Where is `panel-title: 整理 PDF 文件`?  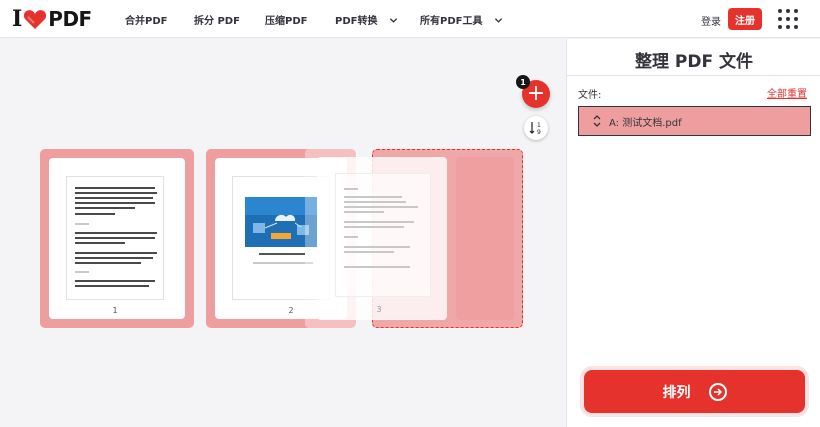
panel-title: 整理 PDF 文件 is located at coordinates (694, 62).